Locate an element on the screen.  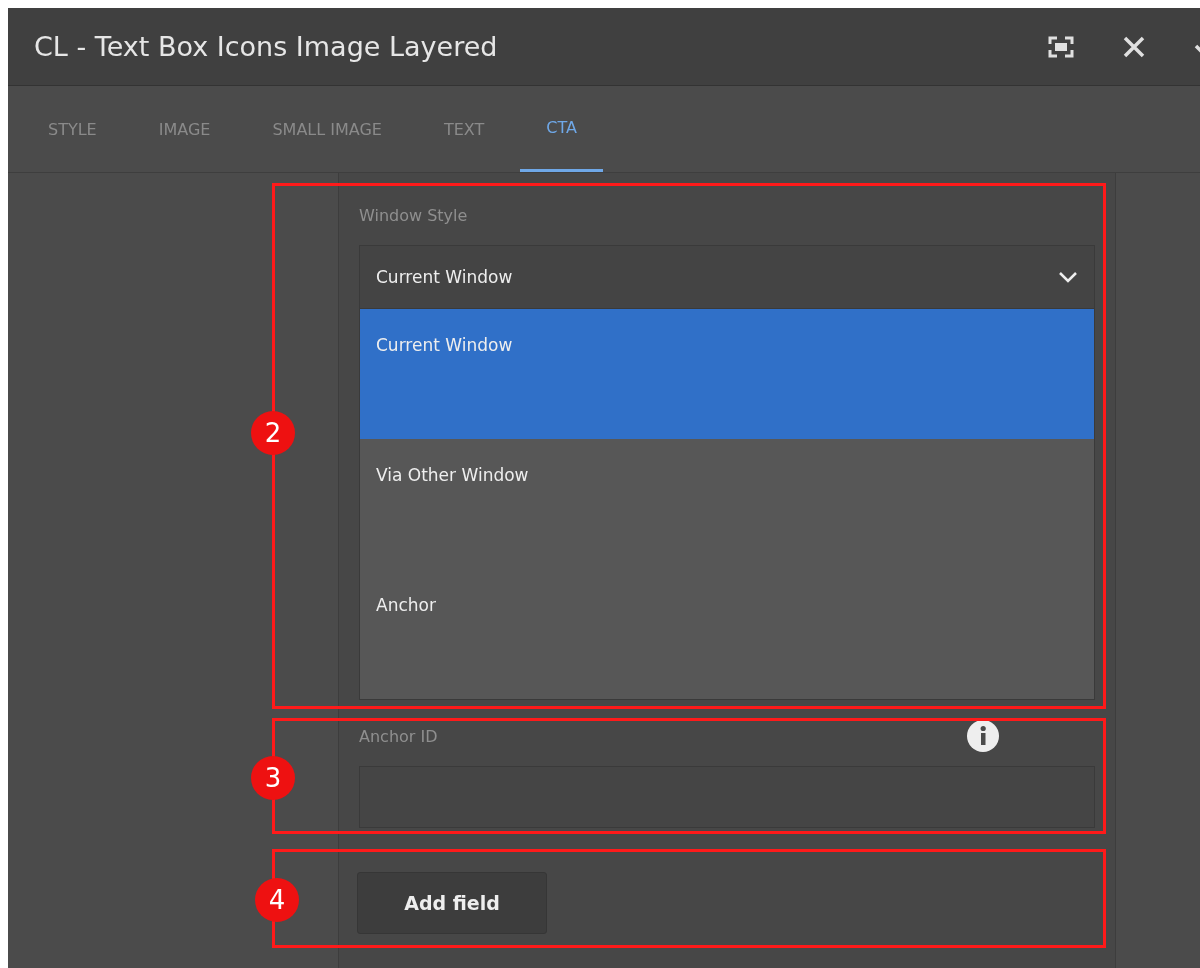
field-label: Window Style is located at coordinates (414, 215).